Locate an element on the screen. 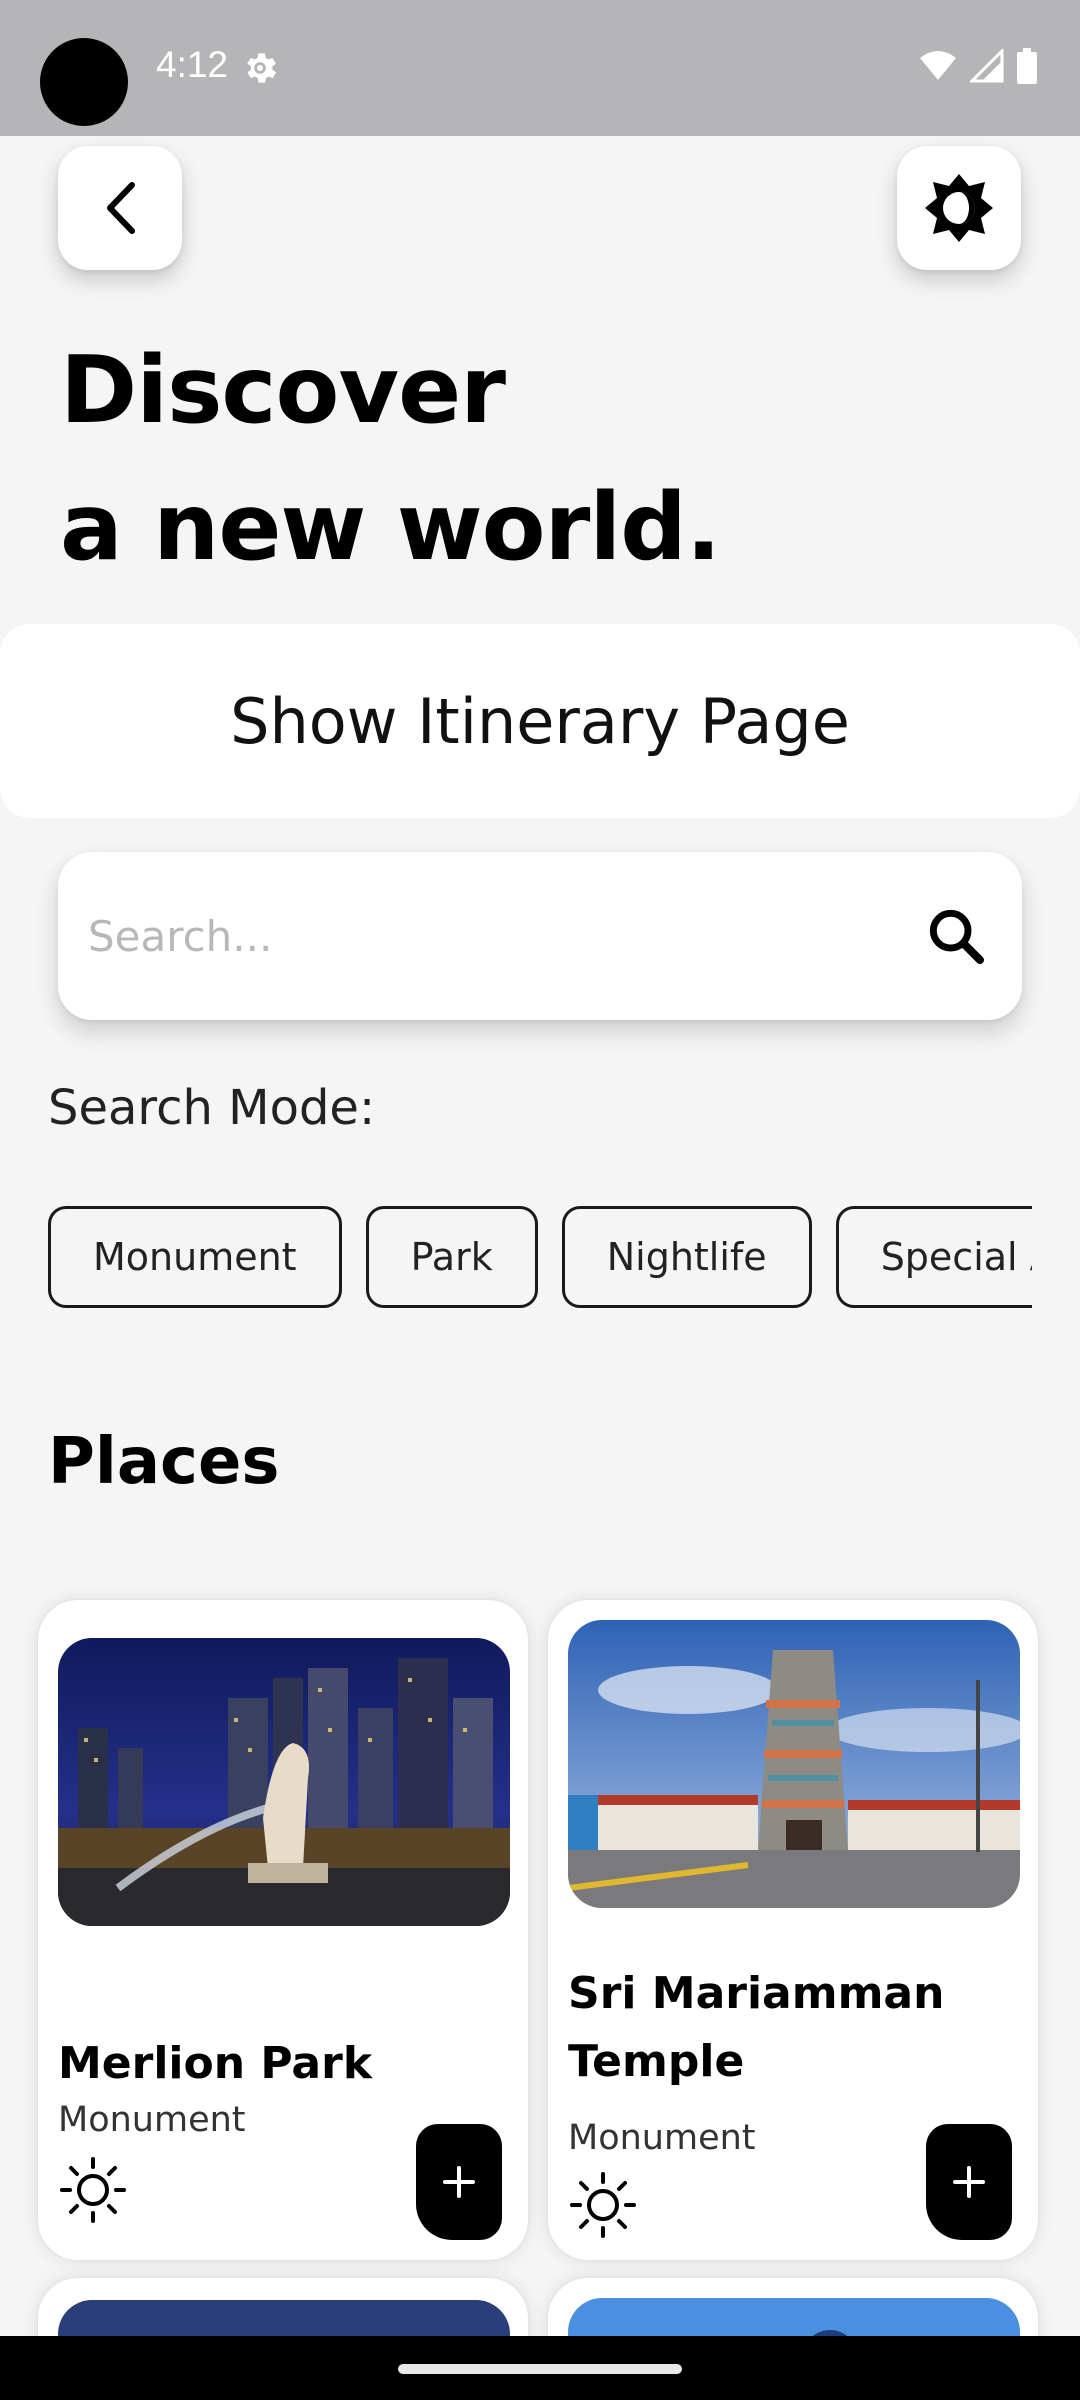 The height and width of the screenshot is (2400, 1080). back-button is located at coordinates (120, 208).